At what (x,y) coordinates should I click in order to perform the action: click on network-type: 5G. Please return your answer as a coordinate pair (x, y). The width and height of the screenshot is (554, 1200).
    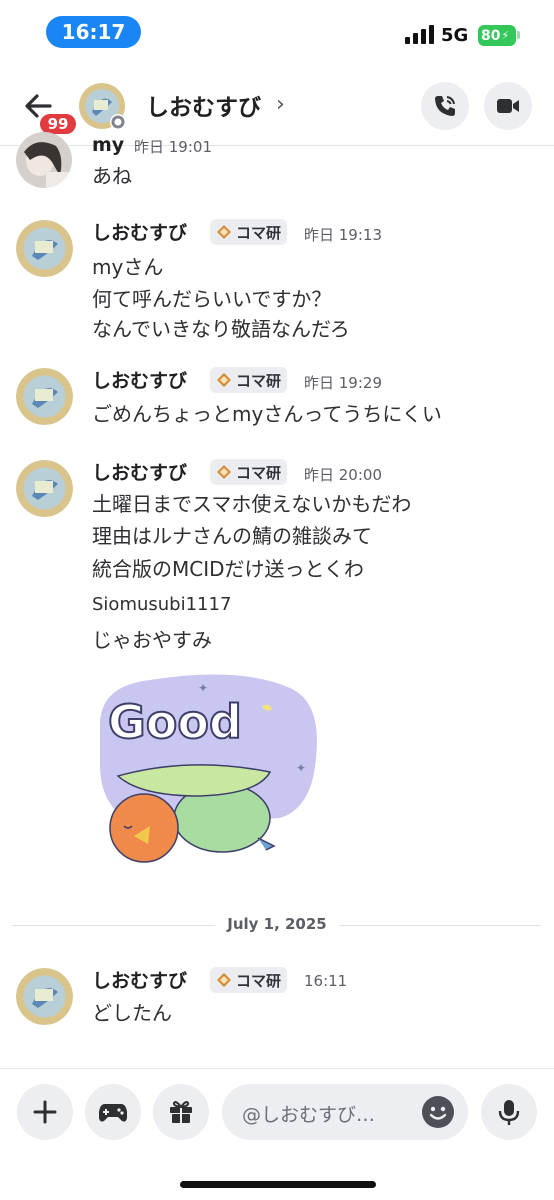
    Looking at the image, I should click on (455, 35).